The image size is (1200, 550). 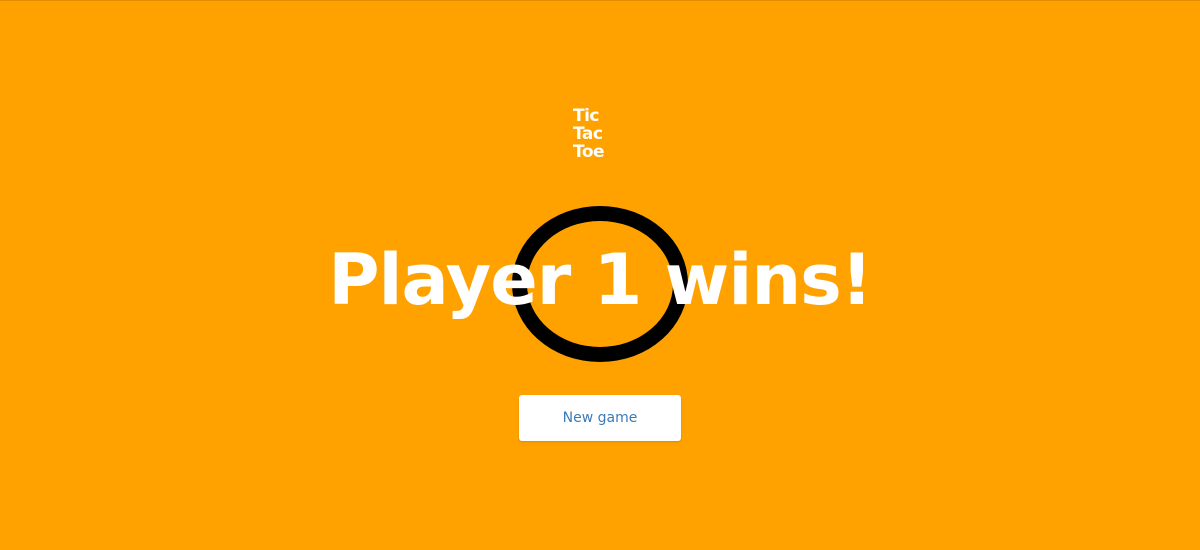 I want to click on tic-tac-toe-logo: Tic Tac Toe, so click(x=603, y=134).